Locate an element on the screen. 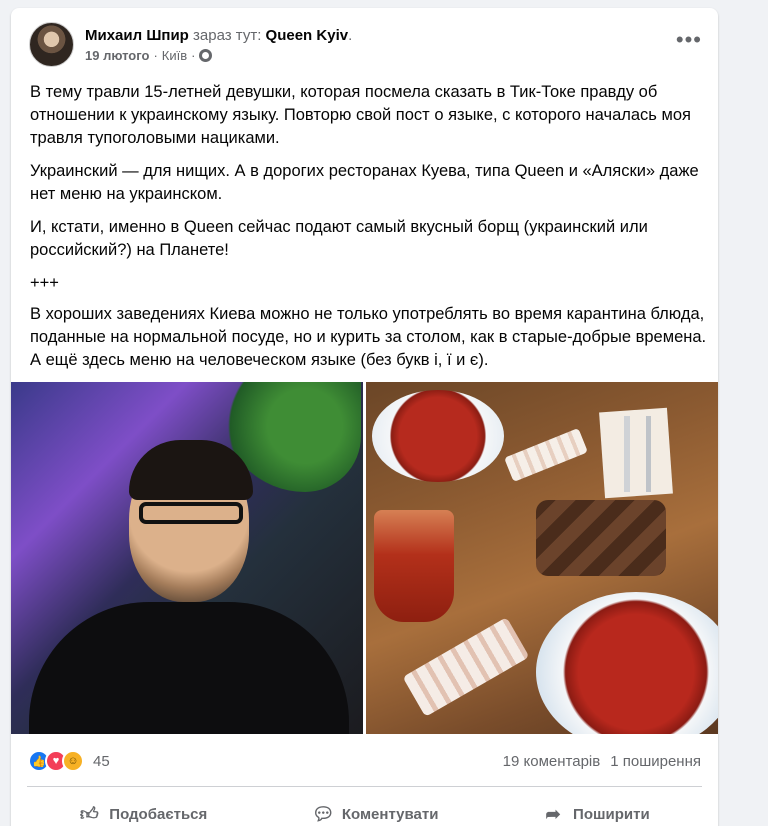 This screenshot has width=768, height=826. salo-shape is located at coordinates (546, 455).